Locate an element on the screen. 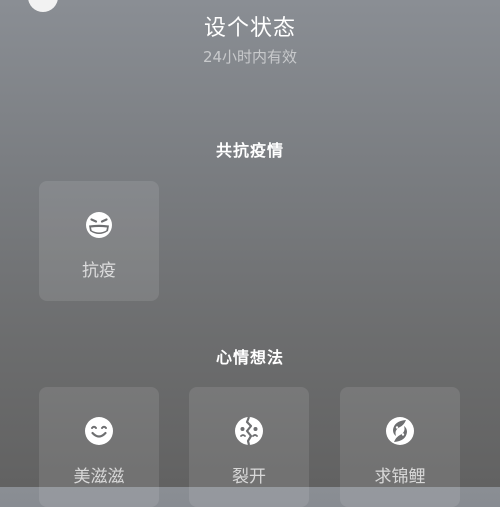 The width and height of the screenshot is (500, 507). section-title-mood-thoughts: 心情想法 is located at coordinates (249, 357).